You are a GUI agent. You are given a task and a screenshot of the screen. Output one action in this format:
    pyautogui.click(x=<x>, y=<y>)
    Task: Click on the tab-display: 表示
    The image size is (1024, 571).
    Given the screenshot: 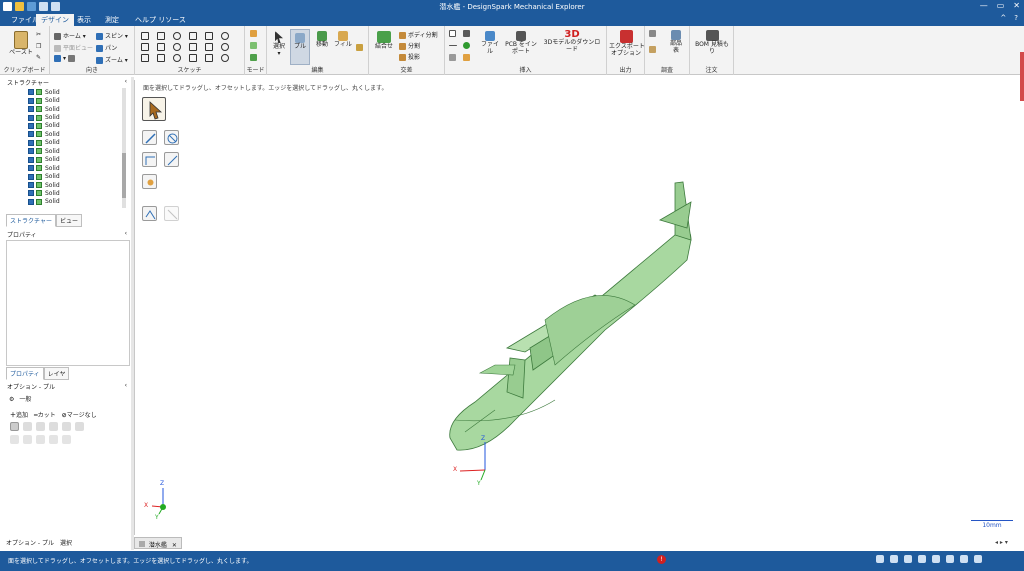 What is the action you would take?
    pyautogui.click(x=84, y=20)
    